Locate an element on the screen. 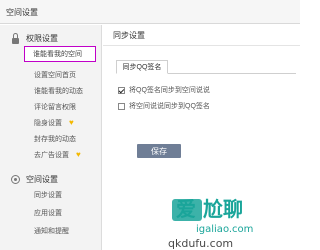  sidebar-section-title: 权限设置 is located at coordinates (42, 38).